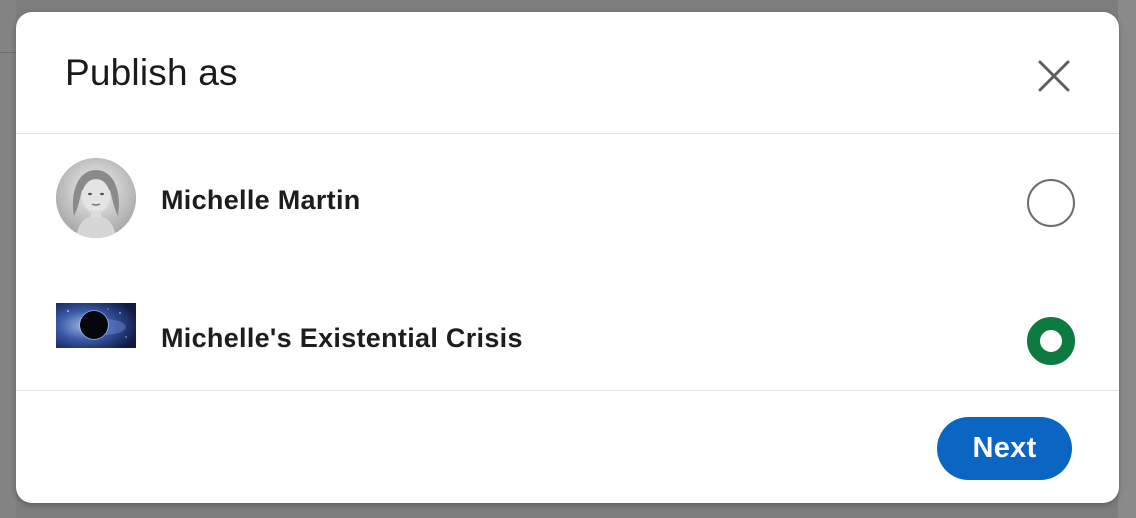 Image resolution: width=1136 pixels, height=518 pixels. What do you see at coordinates (96, 325) in the screenshot?
I see `page-logo` at bounding box center [96, 325].